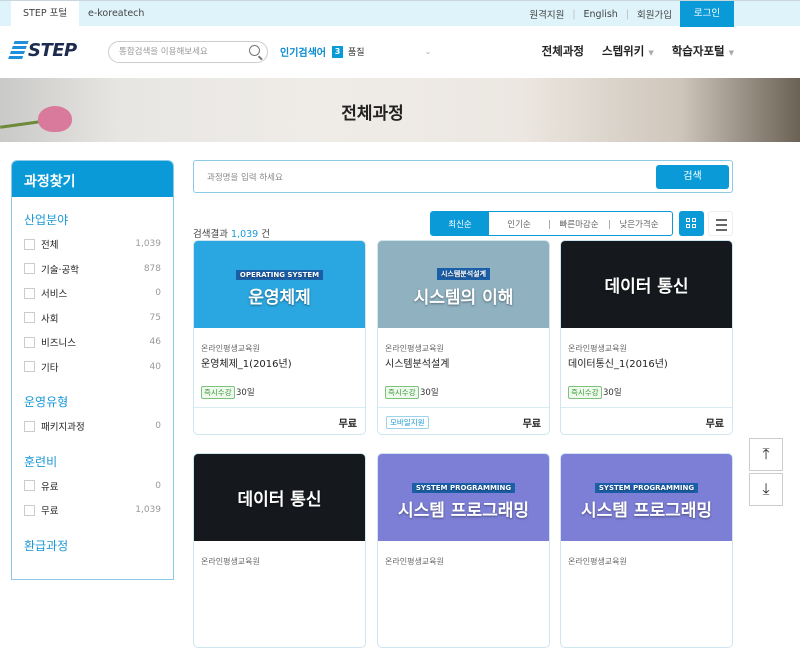 The height and width of the screenshot is (648, 800). What do you see at coordinates (691, 223) in the screenshot?
I see `grid-view-button` at bounding box center [691, 223].